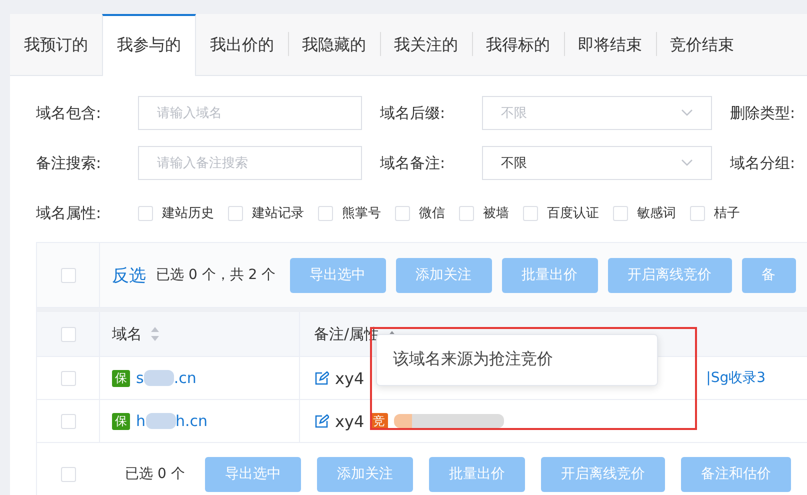 The height and width of the screenshot is (495, 807). What do you see at coordinates (597, 163) in the screenshot?
I see `select-field: 不限` at bounding box center [597, 163].